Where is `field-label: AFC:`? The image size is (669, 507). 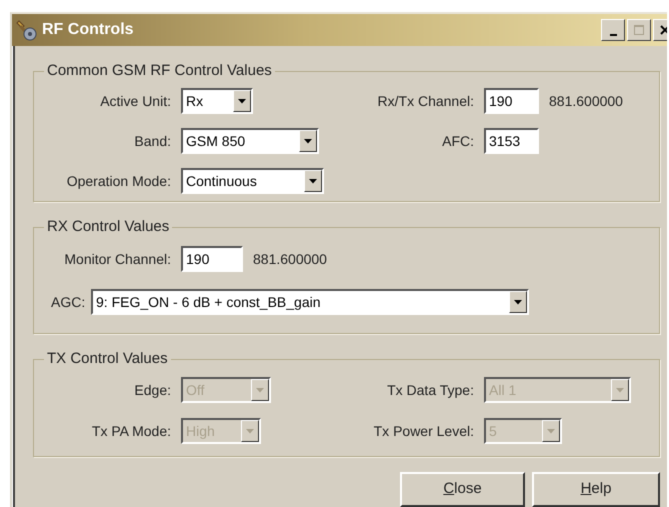 field-label: AFC: is located at coordinates (458, 141).